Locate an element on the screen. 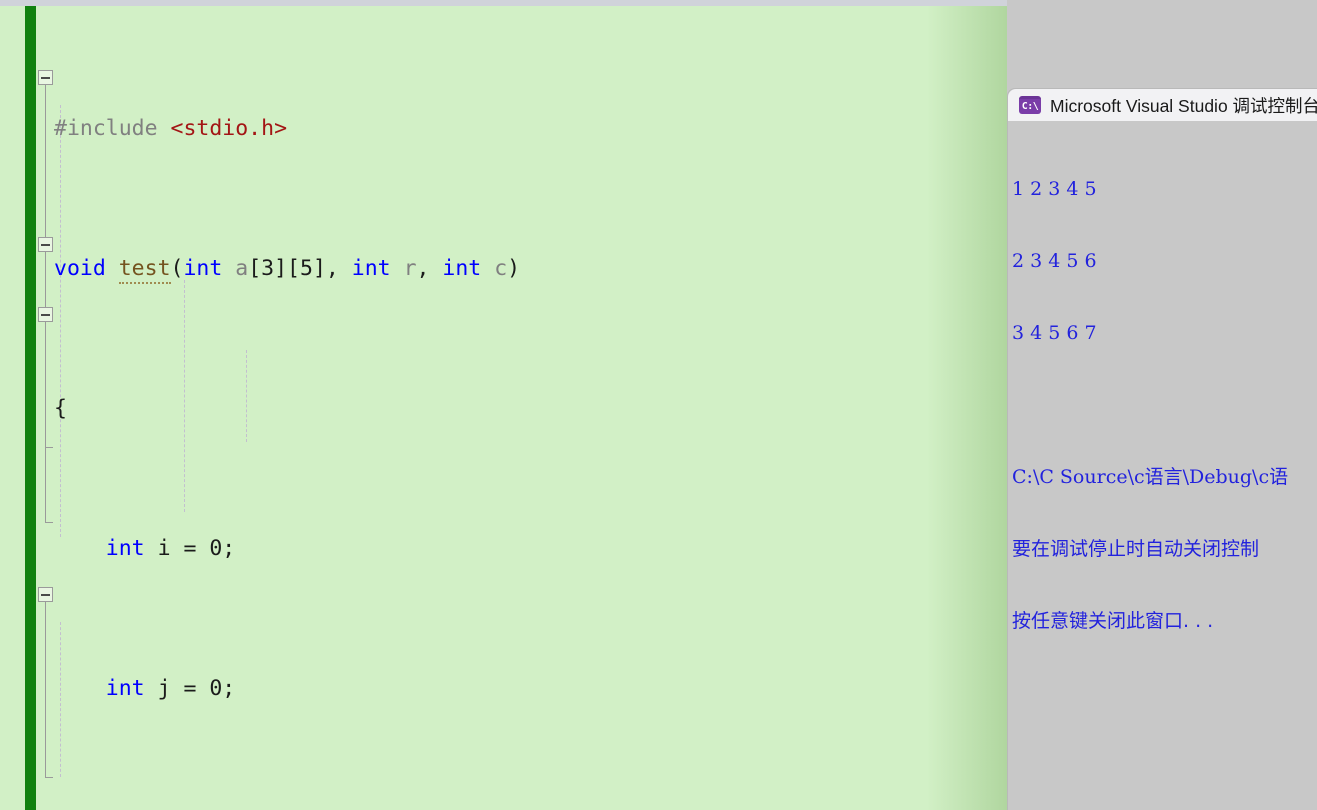  code-line: int i = 0; is located at coordinates (521, 548).